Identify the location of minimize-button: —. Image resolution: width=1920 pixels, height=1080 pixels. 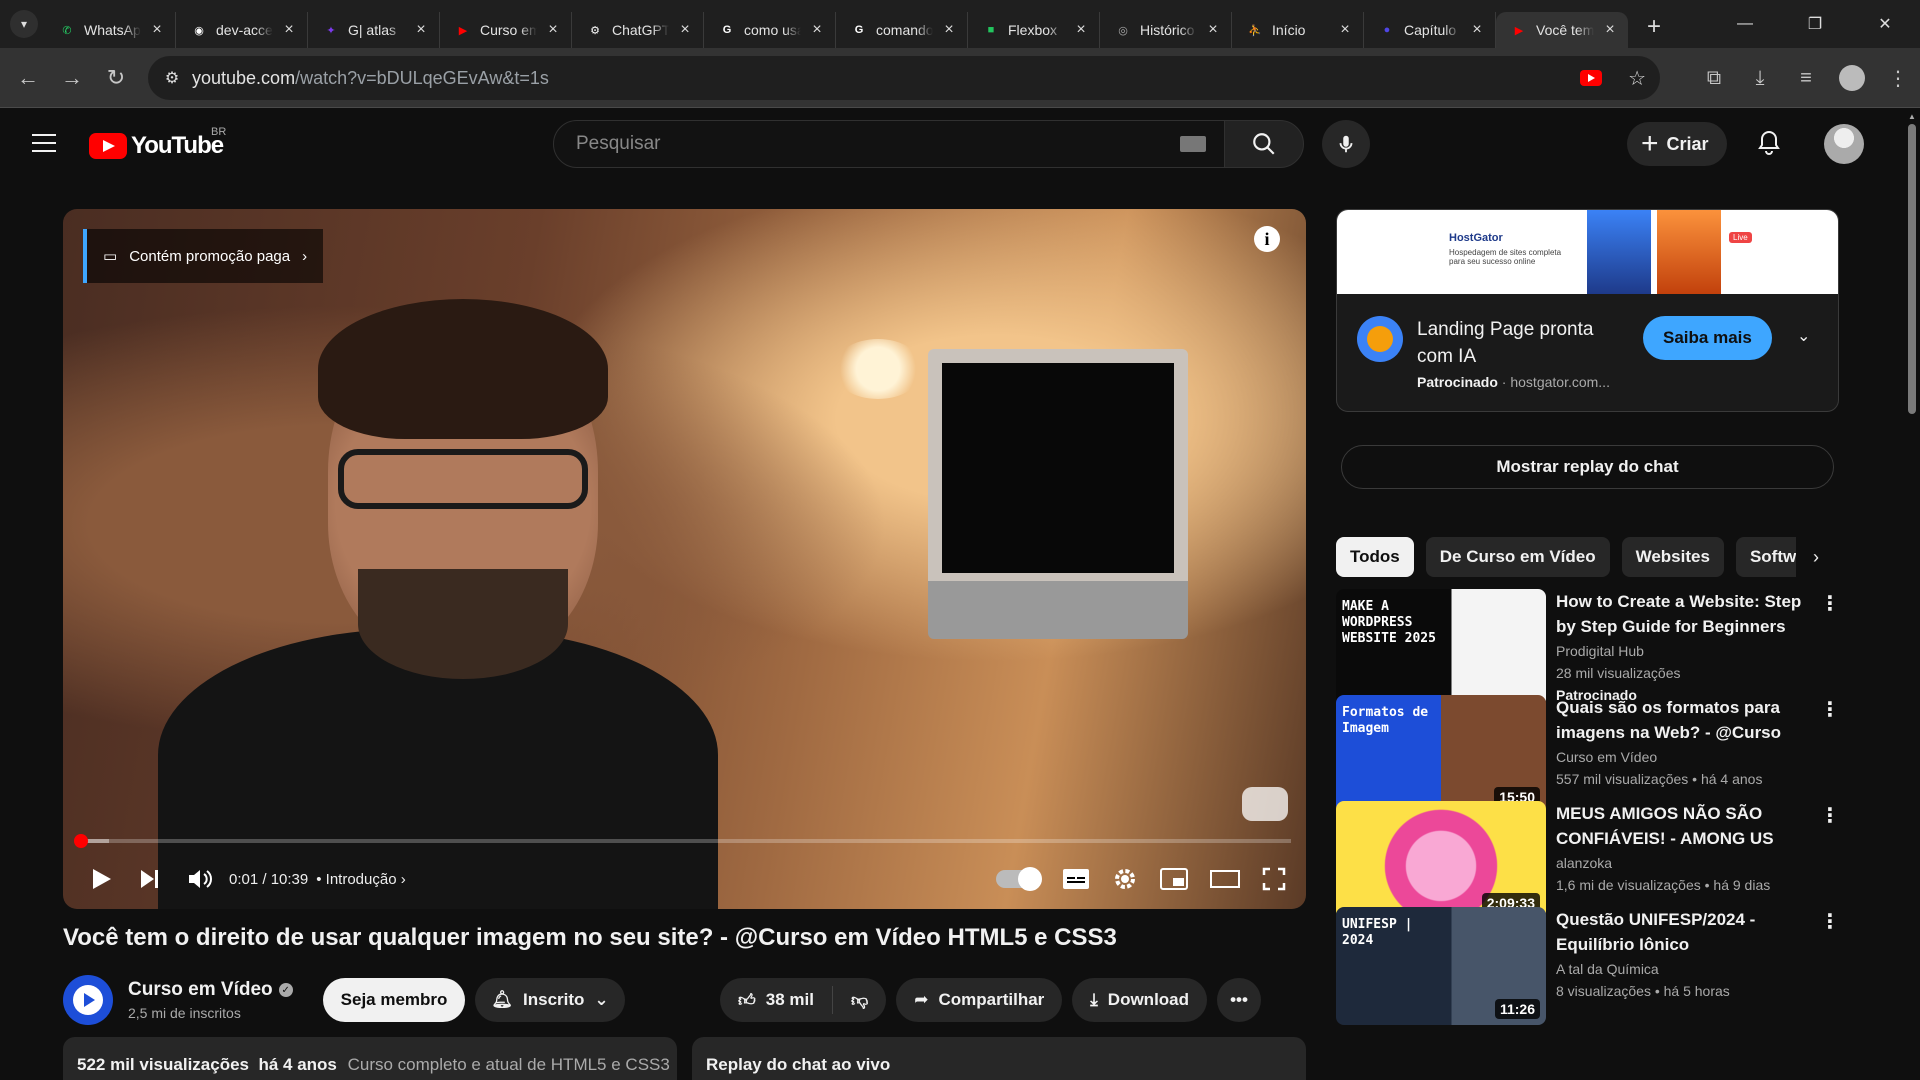
(1745, 24).